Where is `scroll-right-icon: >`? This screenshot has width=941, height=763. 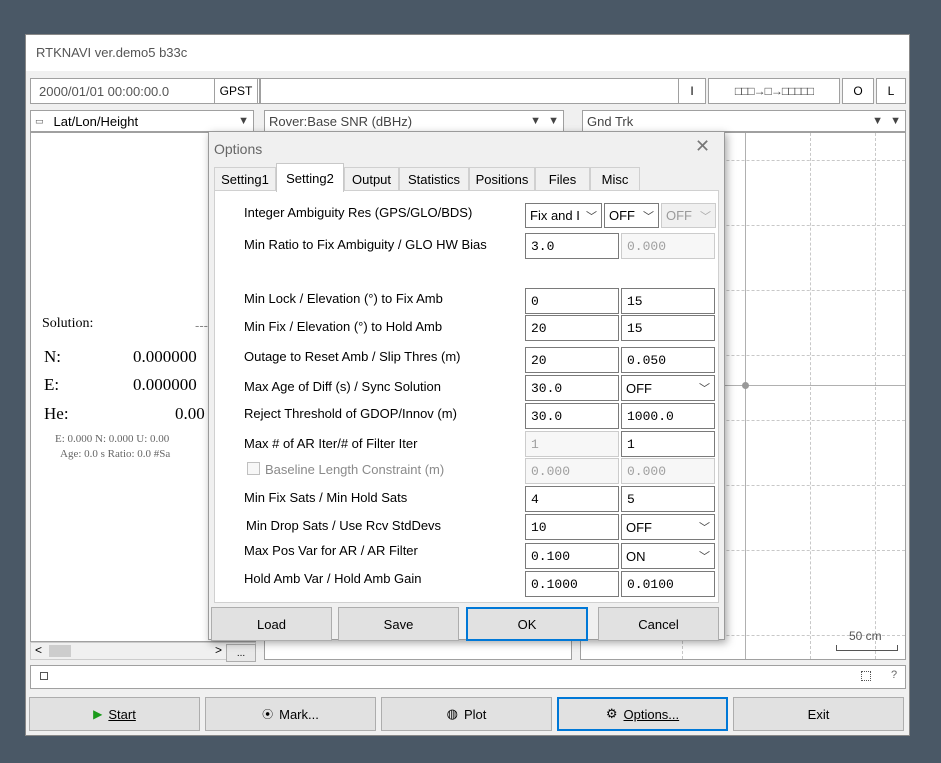 scroll-right-icon: > is located at coordinates (218, 650).